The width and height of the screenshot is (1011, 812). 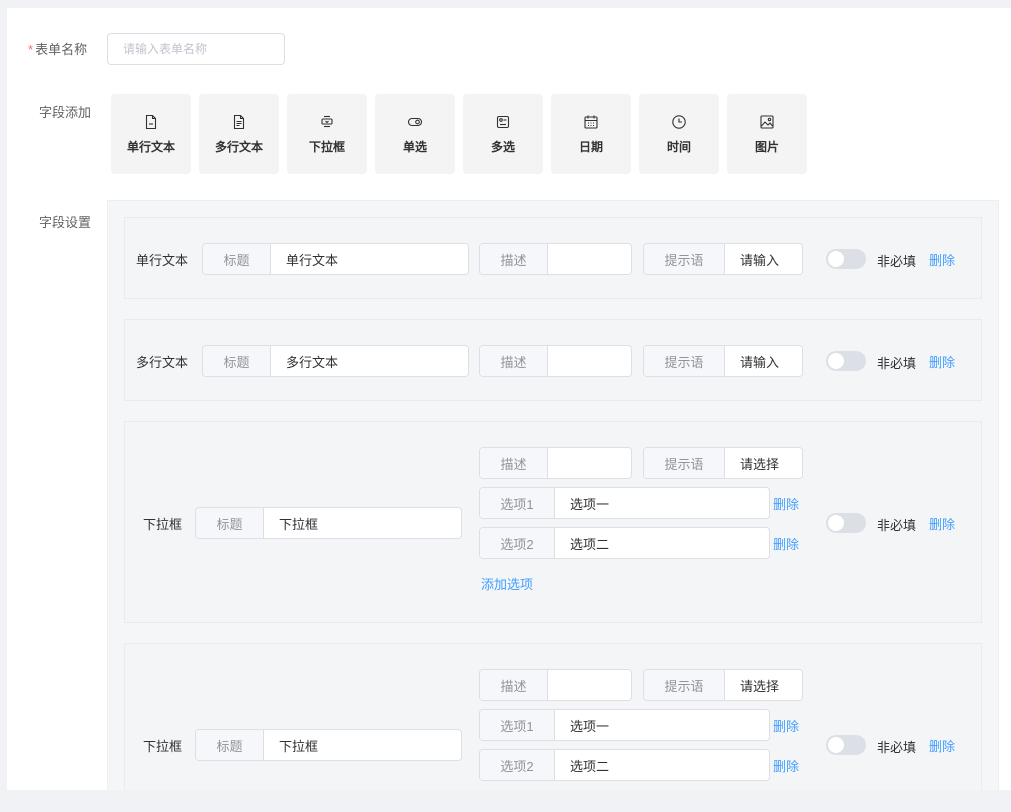 I want to click on add-dropdown-label: 下拉框, so click(x=326, y=146).